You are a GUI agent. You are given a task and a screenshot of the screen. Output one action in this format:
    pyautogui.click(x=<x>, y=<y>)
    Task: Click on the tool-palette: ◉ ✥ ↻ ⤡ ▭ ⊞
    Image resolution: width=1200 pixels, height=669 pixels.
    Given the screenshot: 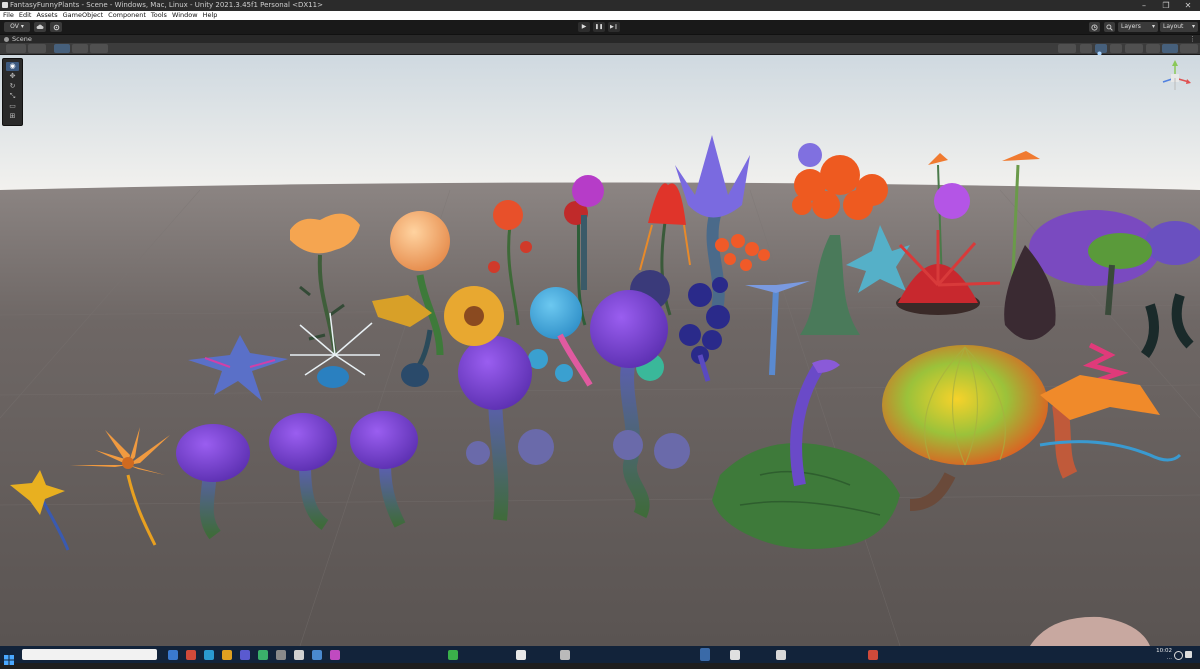 What is the action you would take?
    pyautogui.click(x=12, y=92)
    